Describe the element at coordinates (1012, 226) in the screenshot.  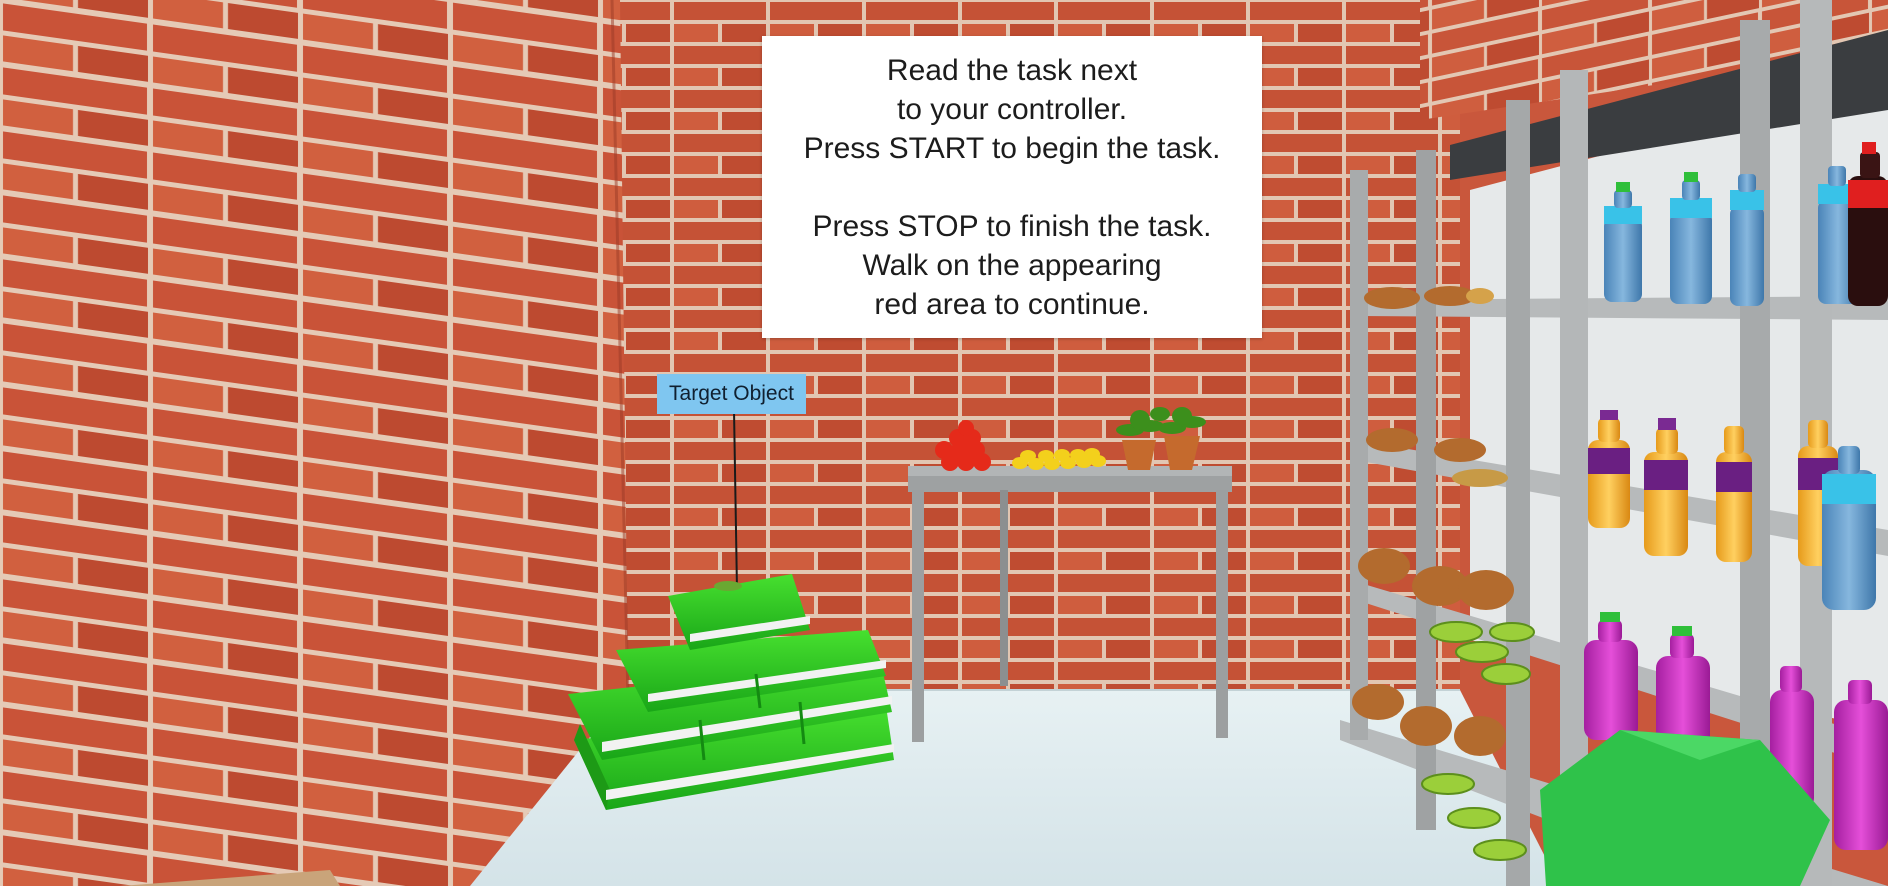
I see `instruction-line-4: Press STOP to finish the task.` at that location.